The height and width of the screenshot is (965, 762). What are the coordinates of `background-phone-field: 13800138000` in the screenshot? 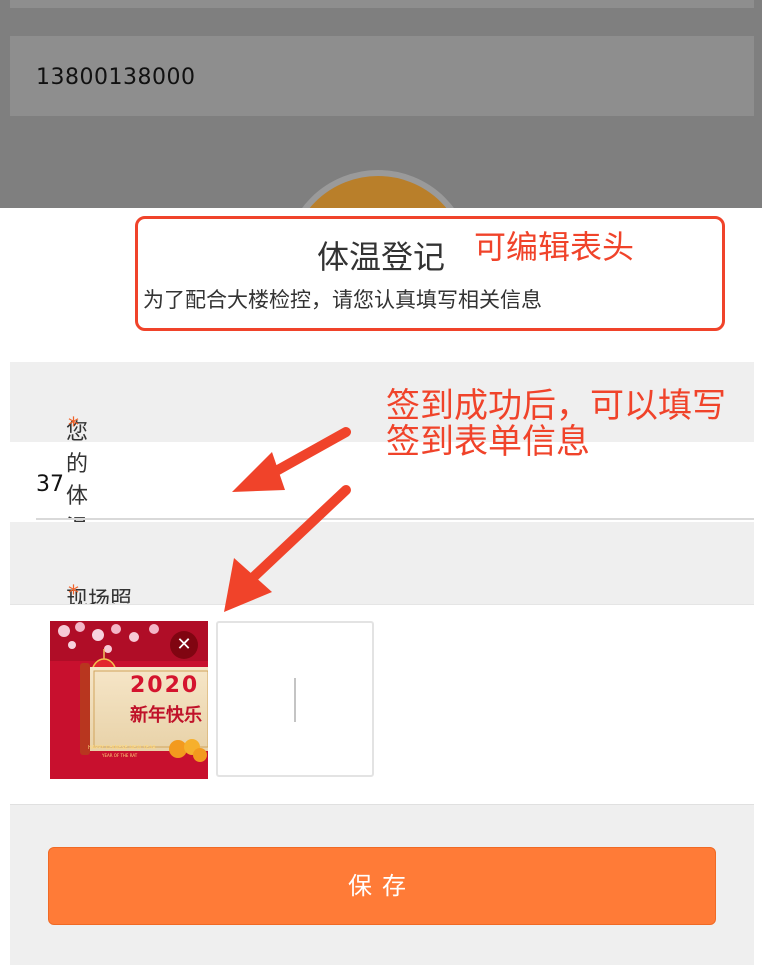 It's located at (382, 76).